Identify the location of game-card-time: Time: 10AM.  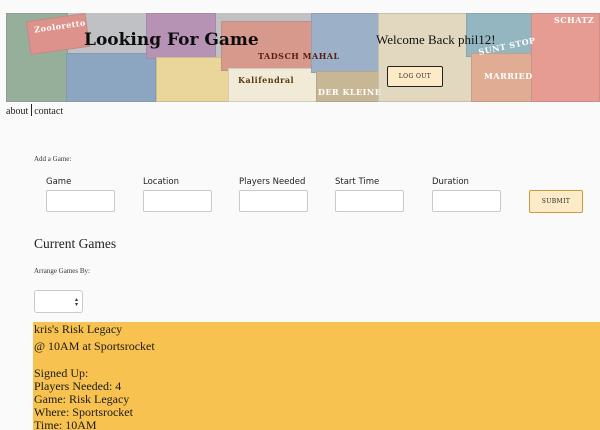
(65, 424).